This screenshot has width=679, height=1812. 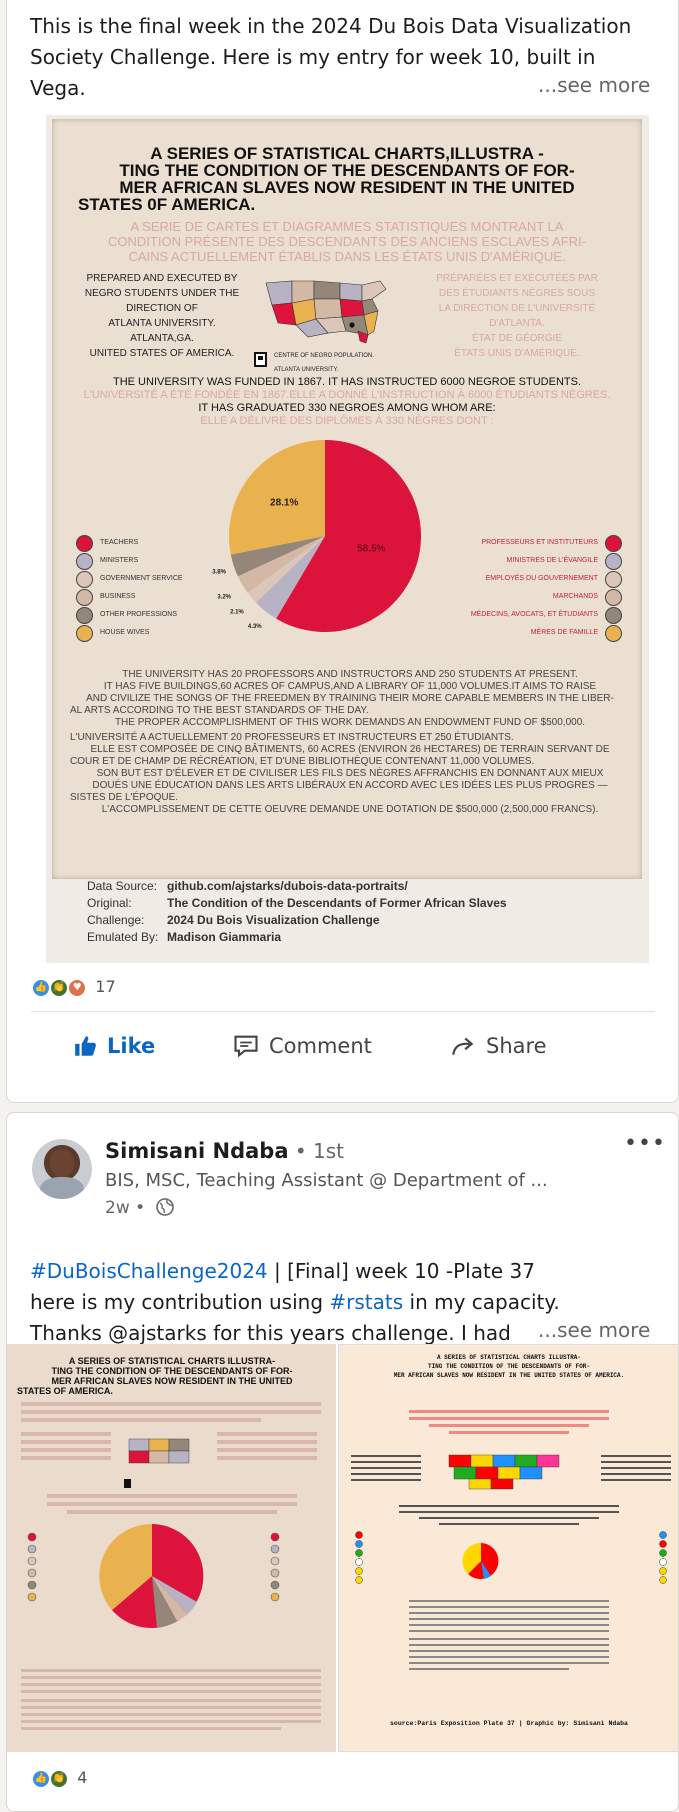 What do you see at coordinates (317, 536) in the screenshot?
I see `pie-chart: 58.5% 4.3% 2.1% 3.2% 3.8% 28.1%` at bounding box center [317, 536].